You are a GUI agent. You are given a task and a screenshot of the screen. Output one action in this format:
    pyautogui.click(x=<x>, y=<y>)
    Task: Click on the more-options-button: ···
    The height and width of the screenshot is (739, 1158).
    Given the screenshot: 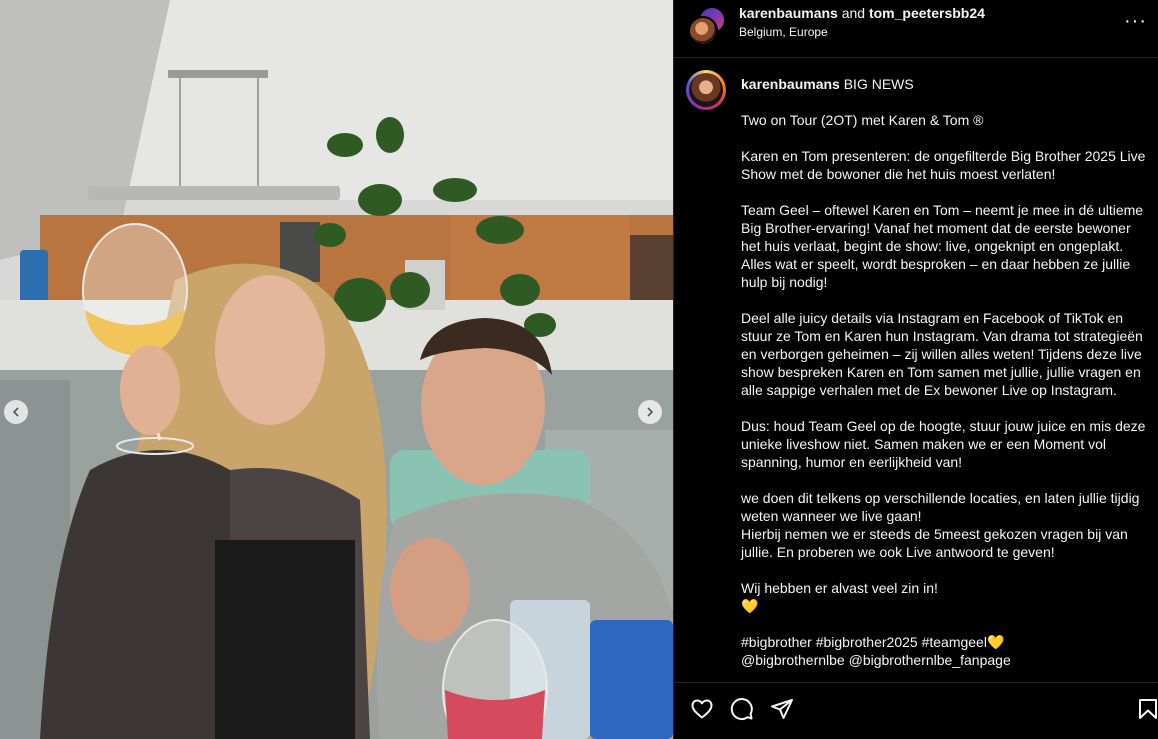 What is the action you would take?
    pyautogui.click(x=1135, y=21)
    